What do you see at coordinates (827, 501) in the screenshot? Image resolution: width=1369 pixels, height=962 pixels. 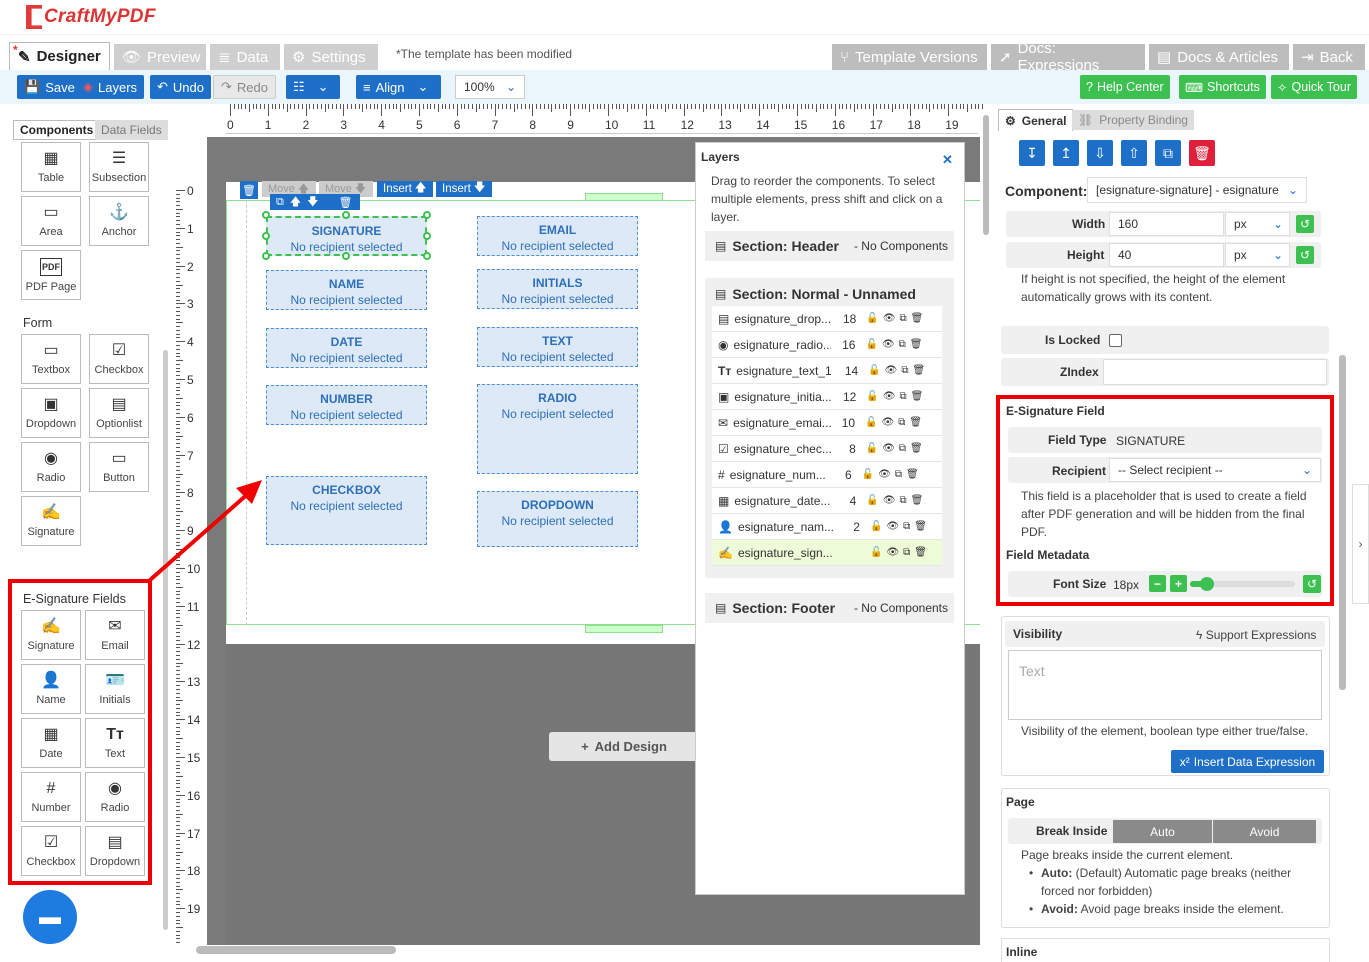 I see `layer-row: ▦ esignature_date... 4 🔓👁⧉🗑` at bounding box center [827, 501].